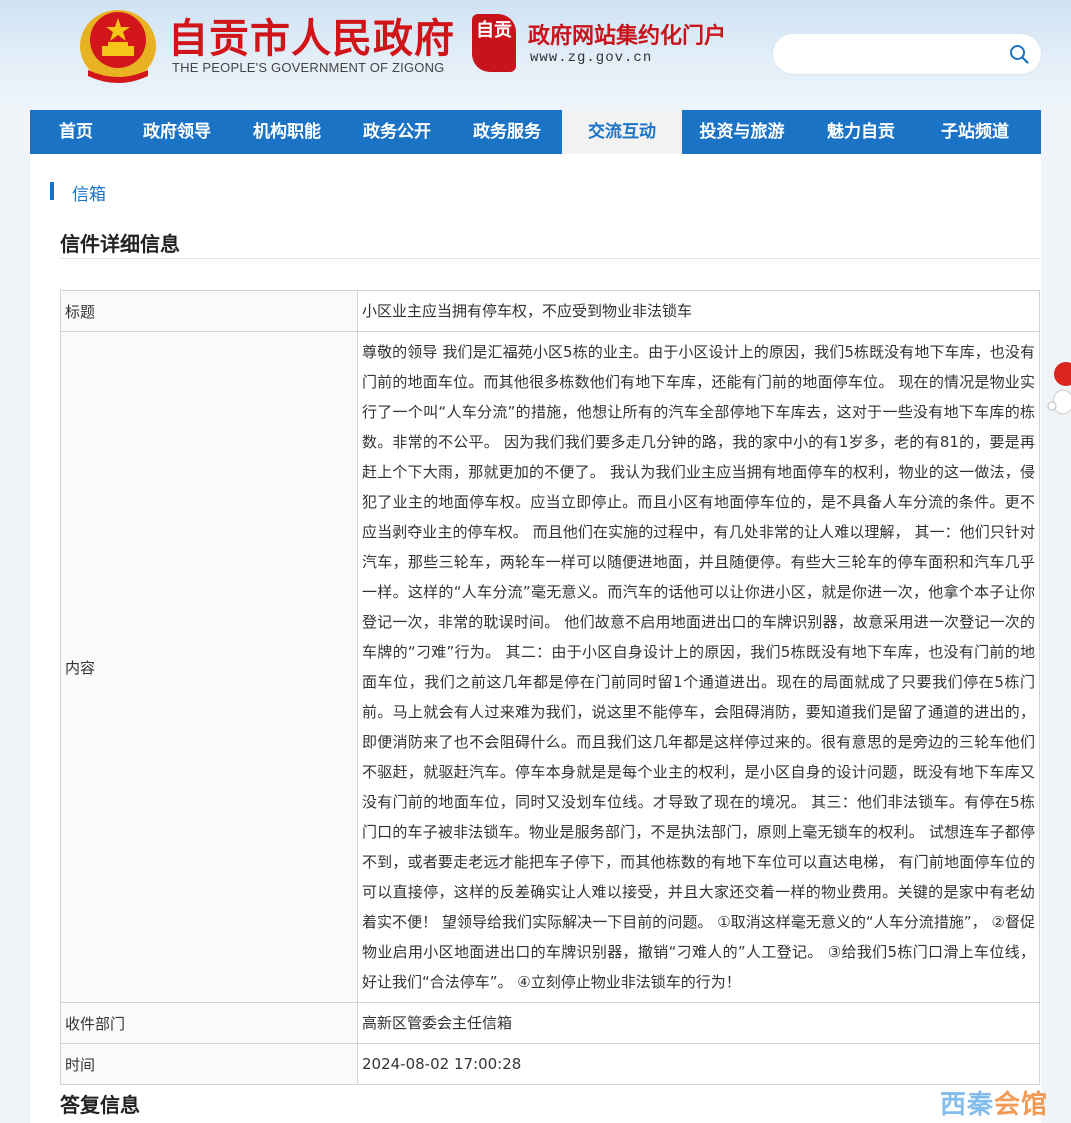 This screenshot has height=1123, width=1071. What do you see at coordinates (100, 1105) in the screenshot?
I see `reply-title: 答复信息` at bounding box center [100, 1105].